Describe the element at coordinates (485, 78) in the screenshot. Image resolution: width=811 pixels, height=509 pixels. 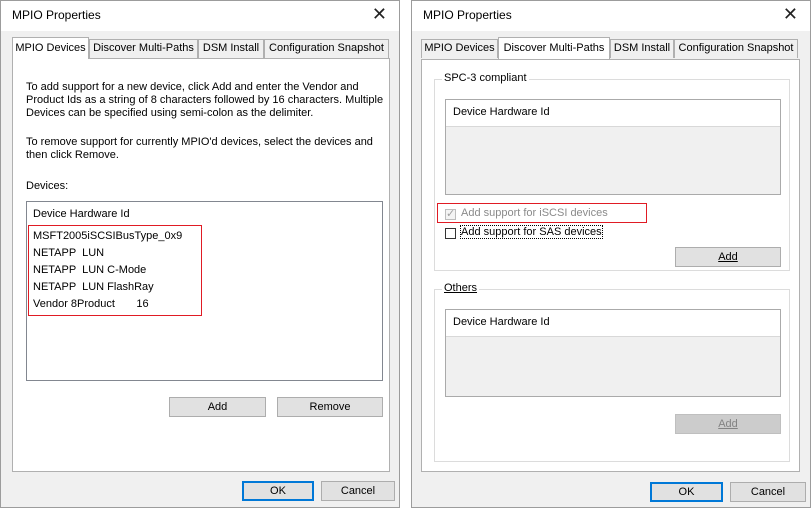
I see `spc3-group-label: SPC-3 compliant` at that location.